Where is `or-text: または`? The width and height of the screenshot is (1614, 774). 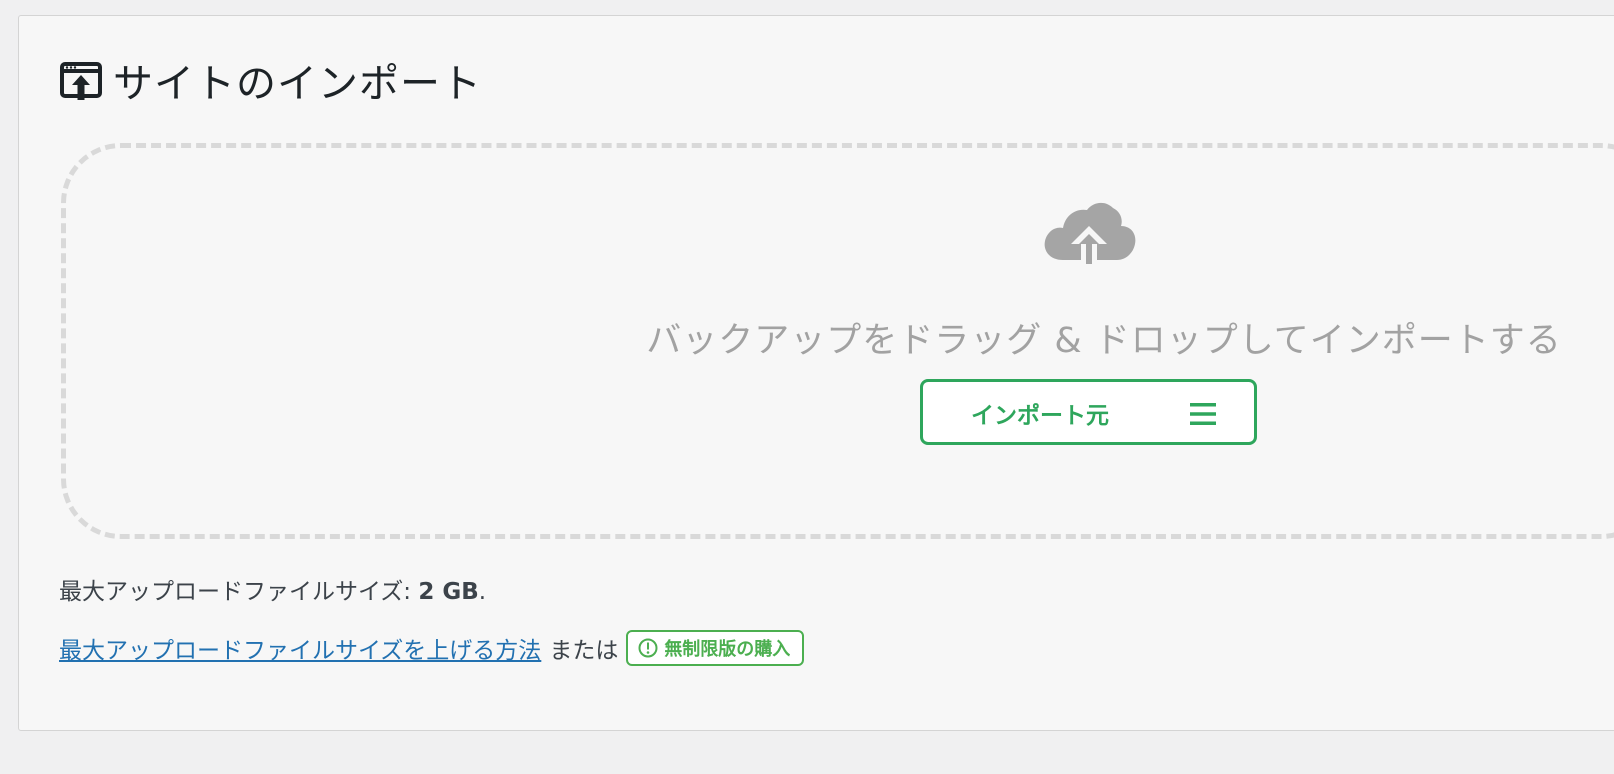 or-text: または is located at coordinates (584, 651).